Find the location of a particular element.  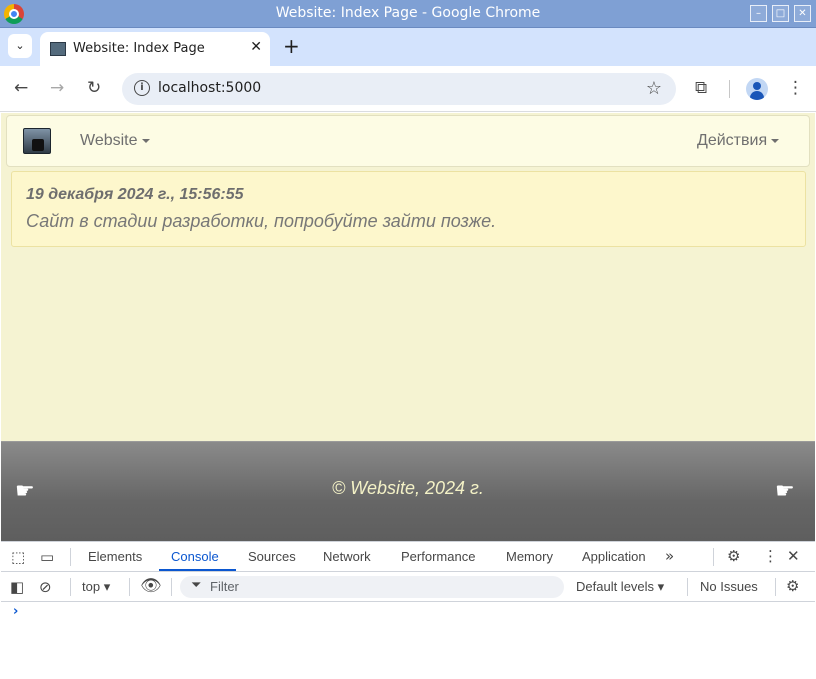

alert-date: 19 декабря 2024 г., 15:56:55 is located at coordinates (135, 194).